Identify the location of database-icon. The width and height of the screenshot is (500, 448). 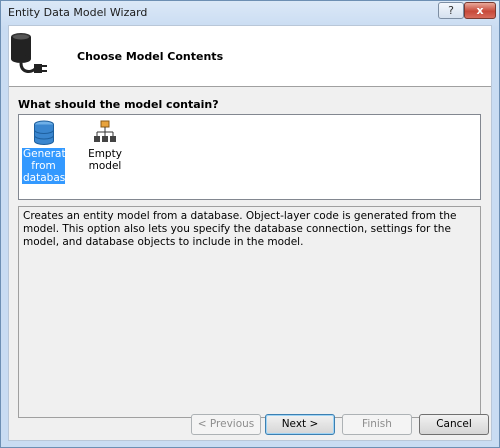
(43, 132).